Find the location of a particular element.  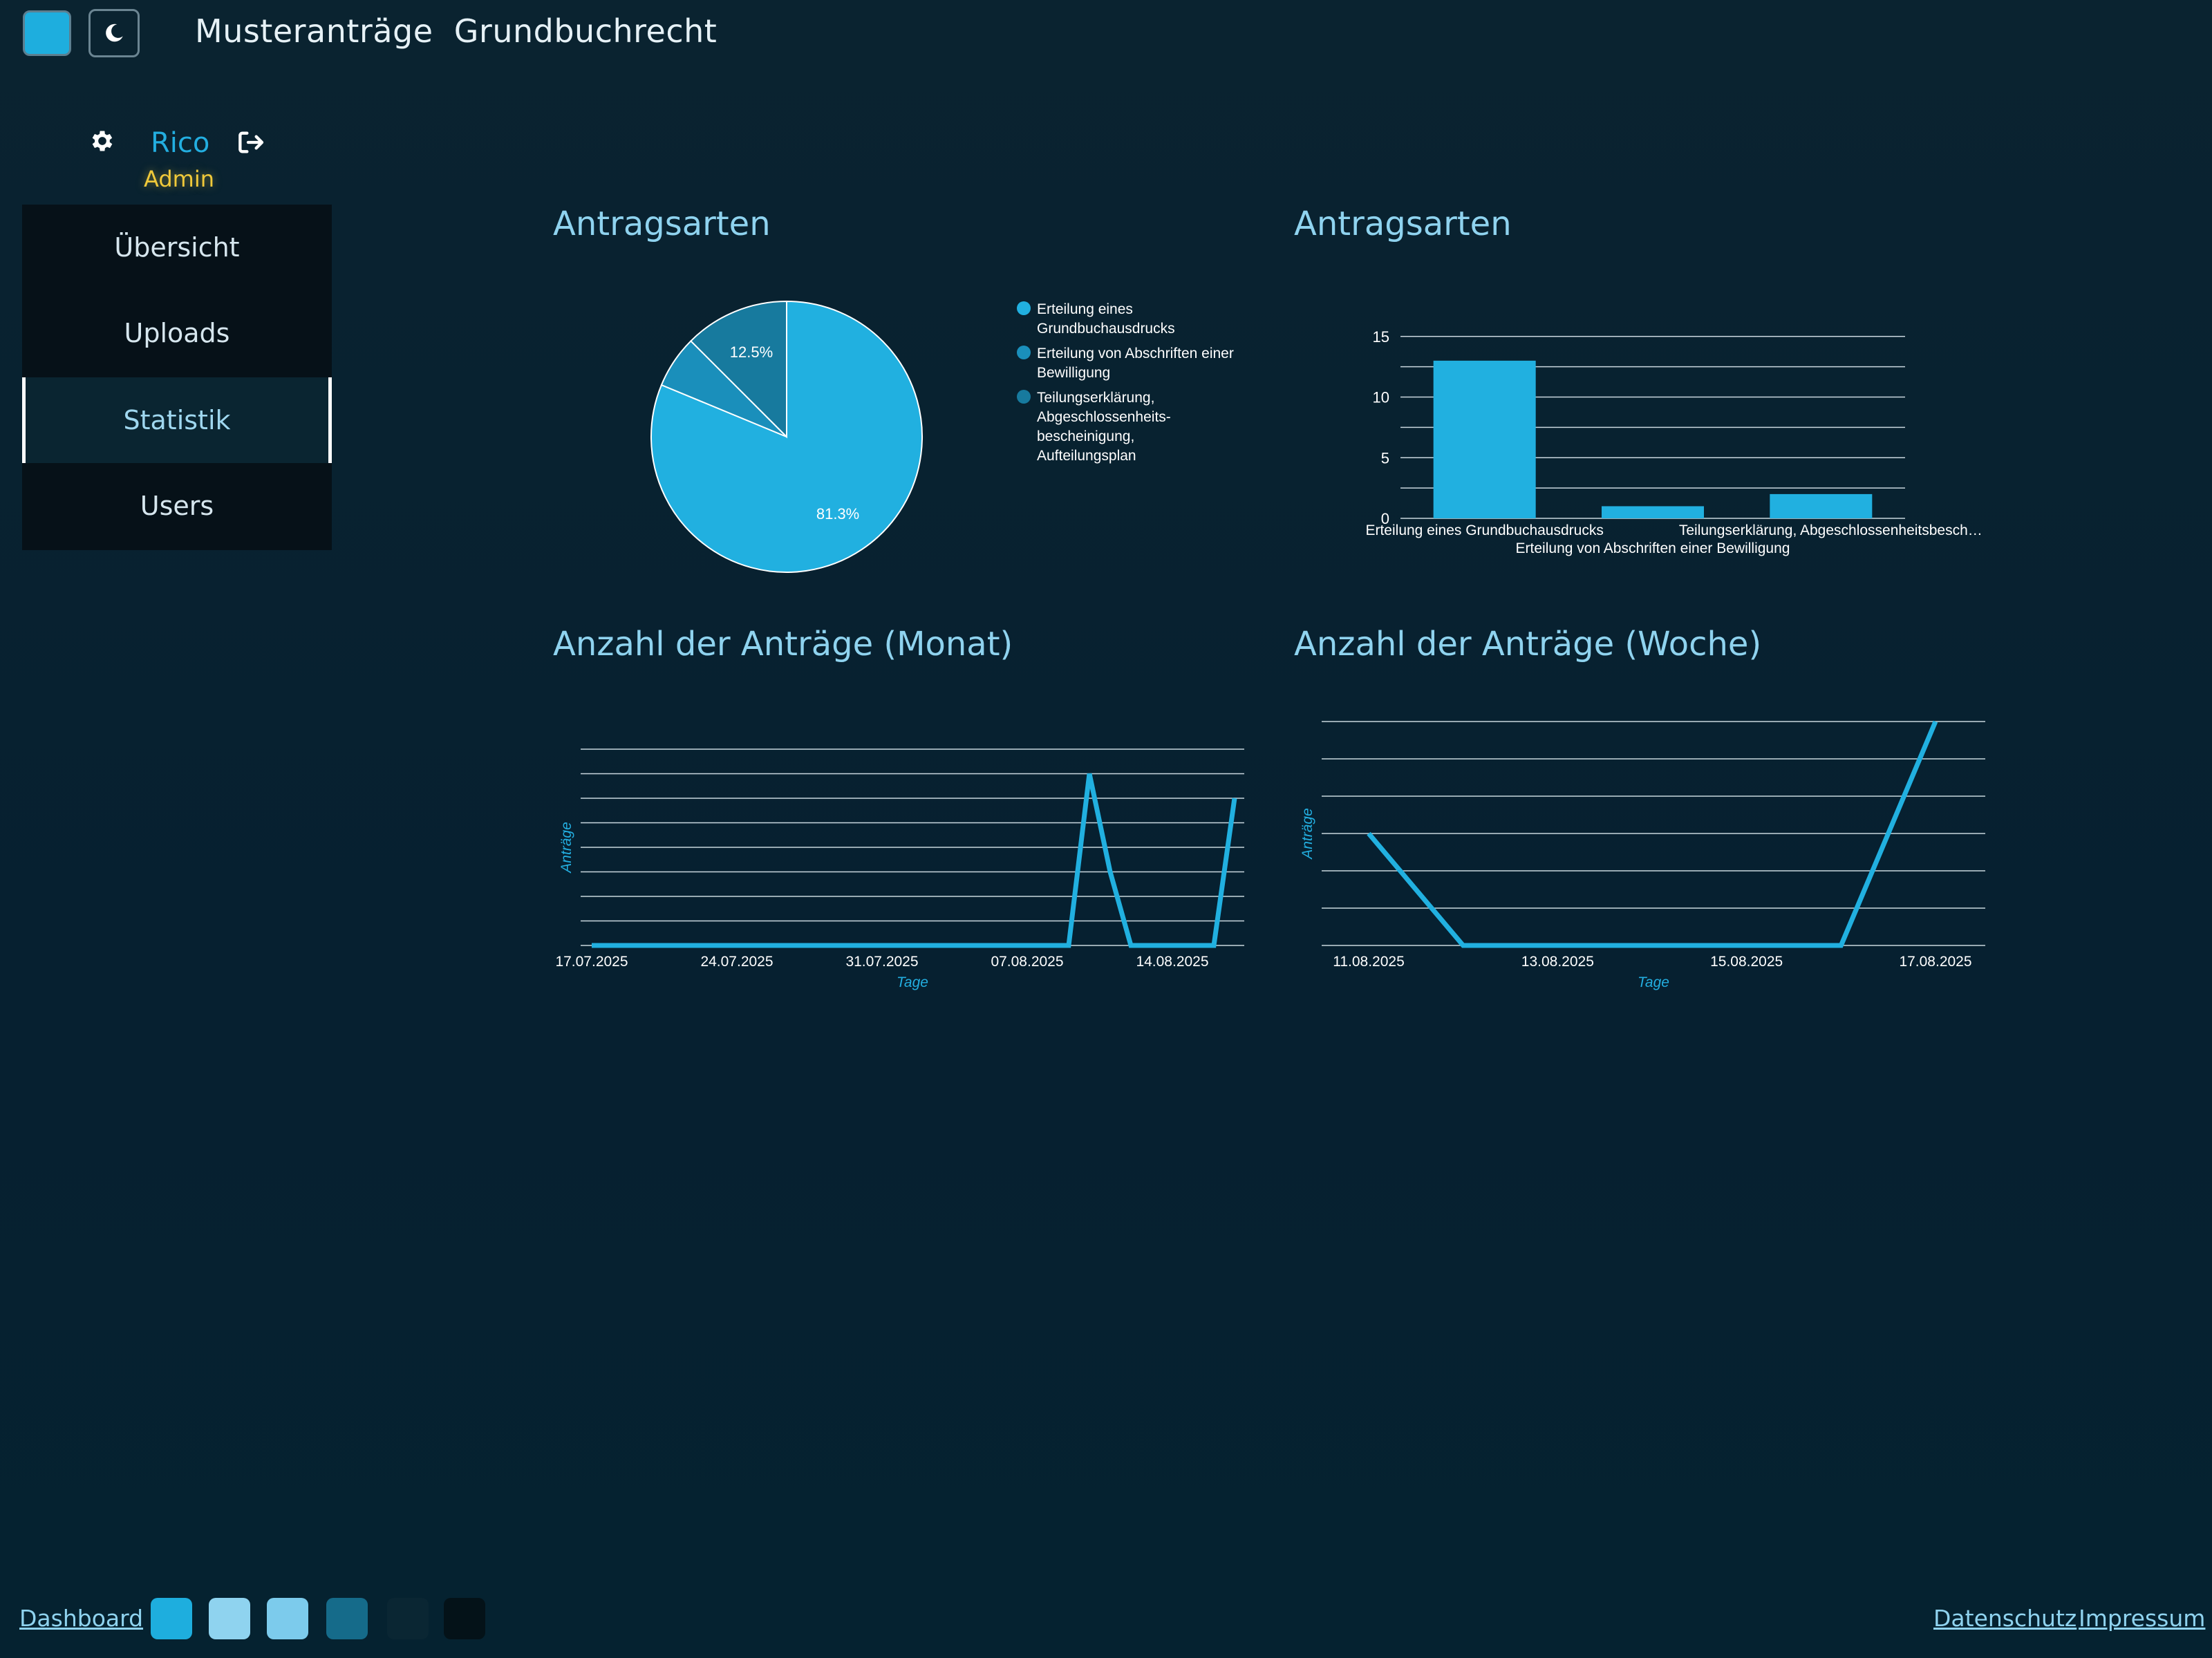

pie-data-label: 12.5% is located at coordinates (751, 352).